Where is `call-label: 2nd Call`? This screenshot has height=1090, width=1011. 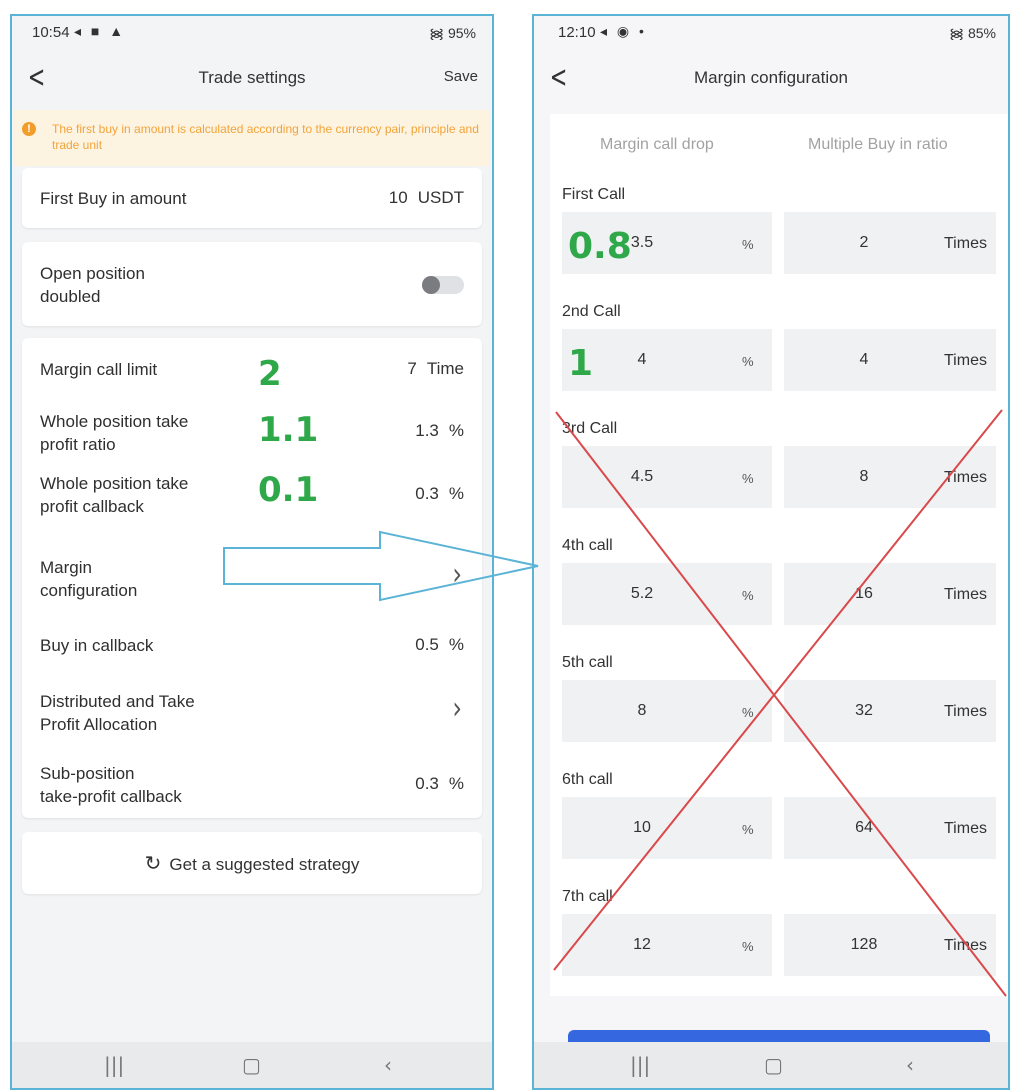
call-label: 2nd Call is located at coordinates (591, 311).